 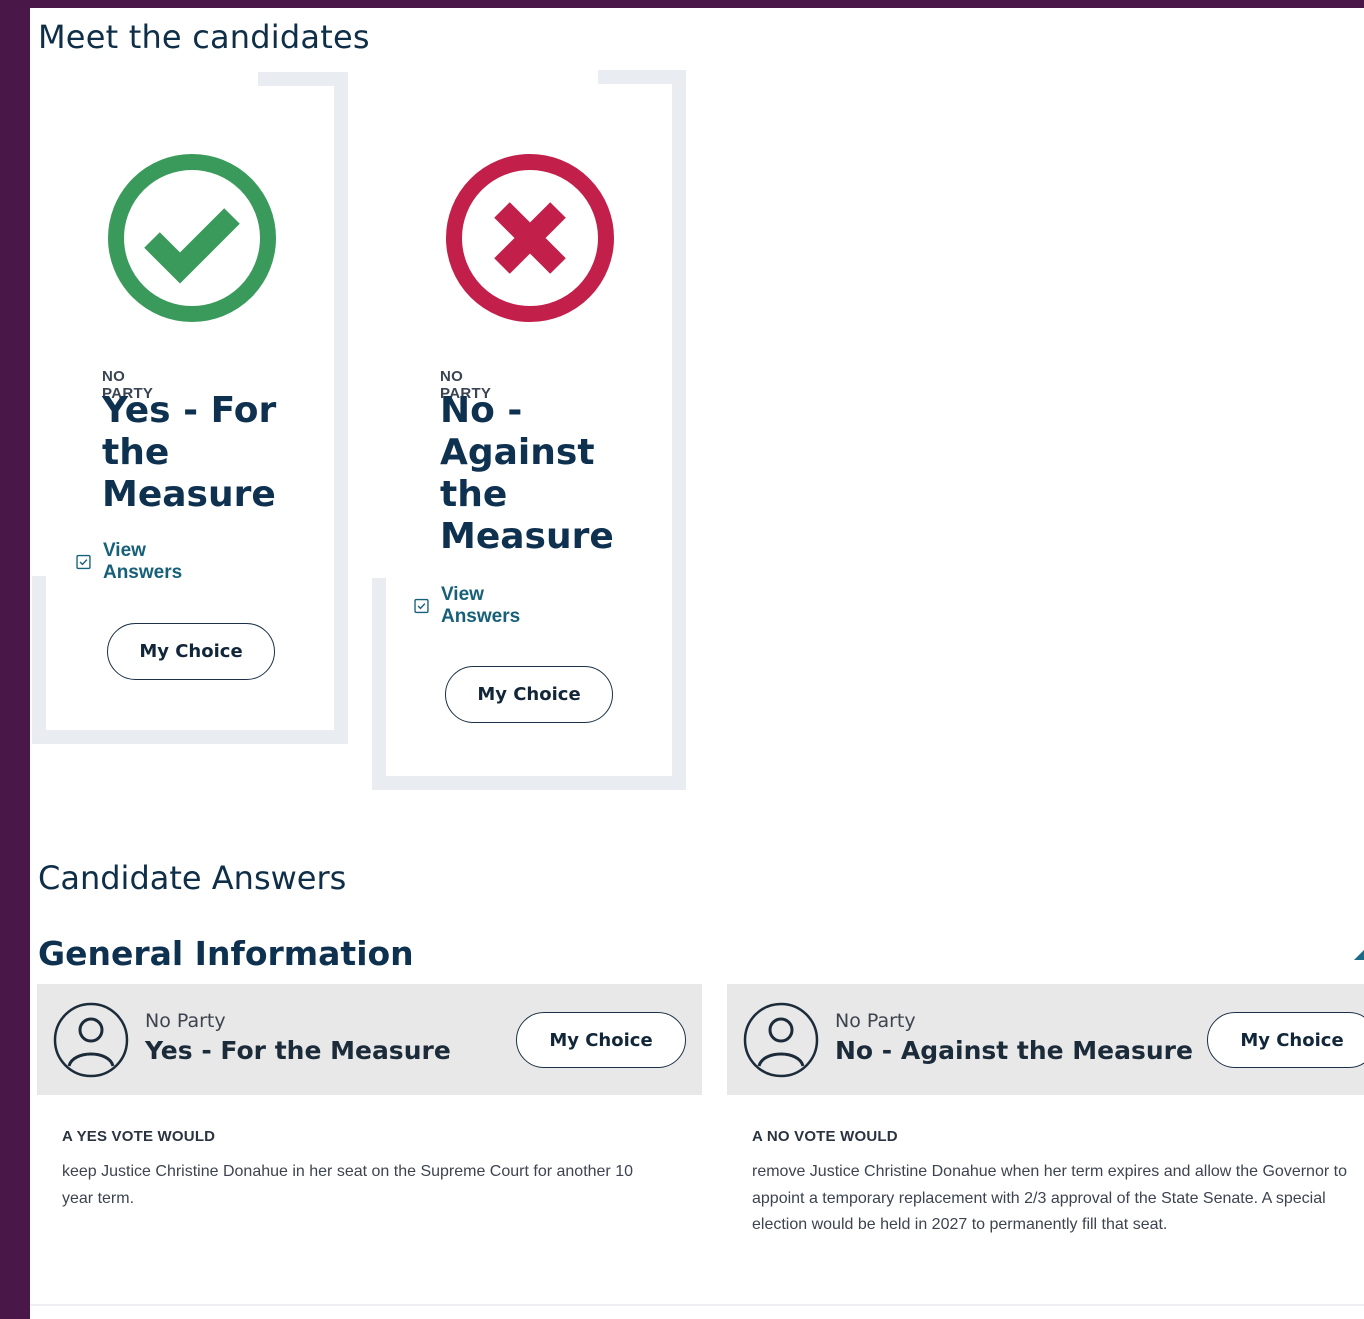 What do you see at coordinates (1359, 955) in the screenshot?
I see `collapse-caret-icon` at bounding box center [1359, 955].